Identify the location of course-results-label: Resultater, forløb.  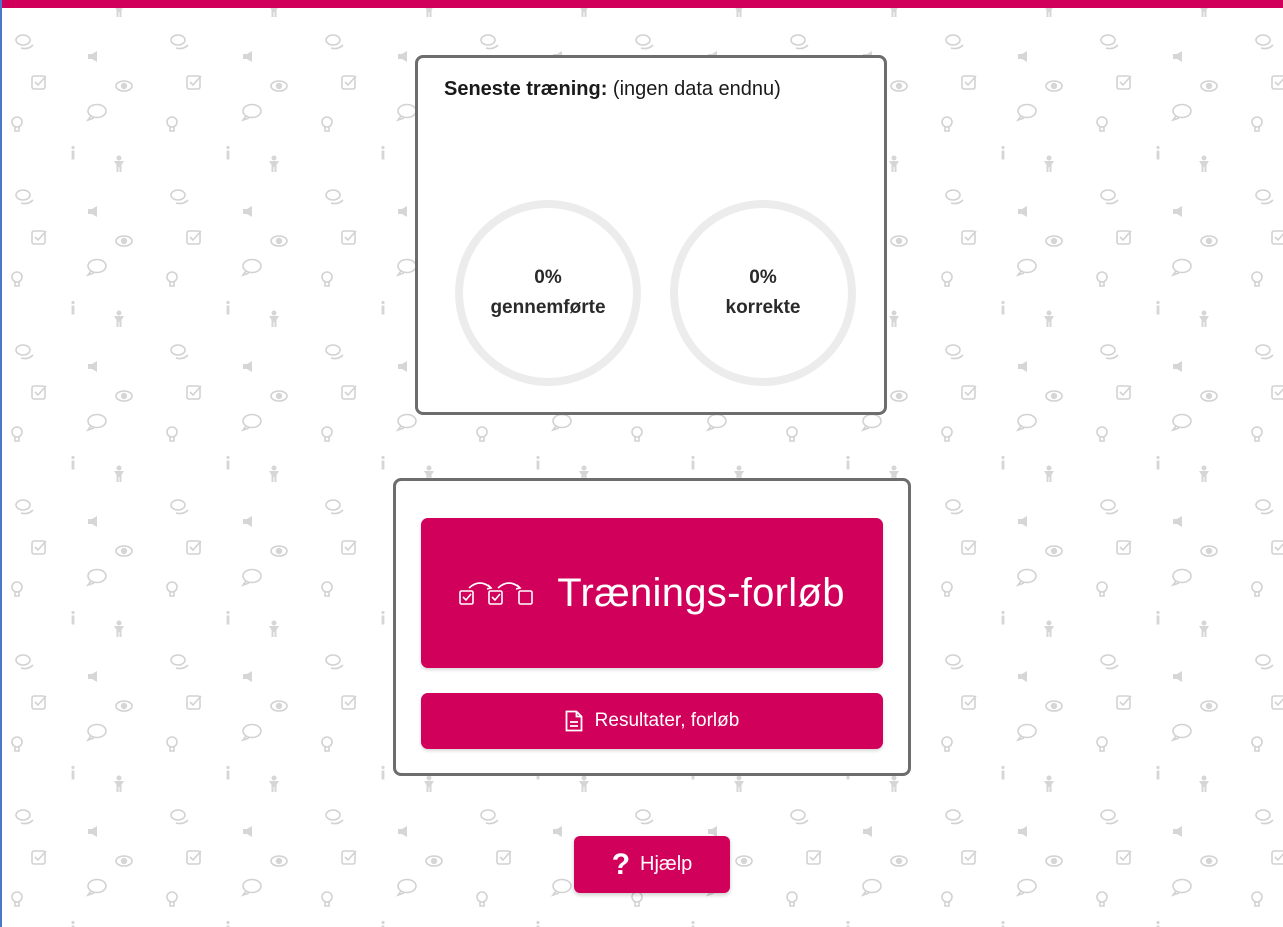
(667, 720).